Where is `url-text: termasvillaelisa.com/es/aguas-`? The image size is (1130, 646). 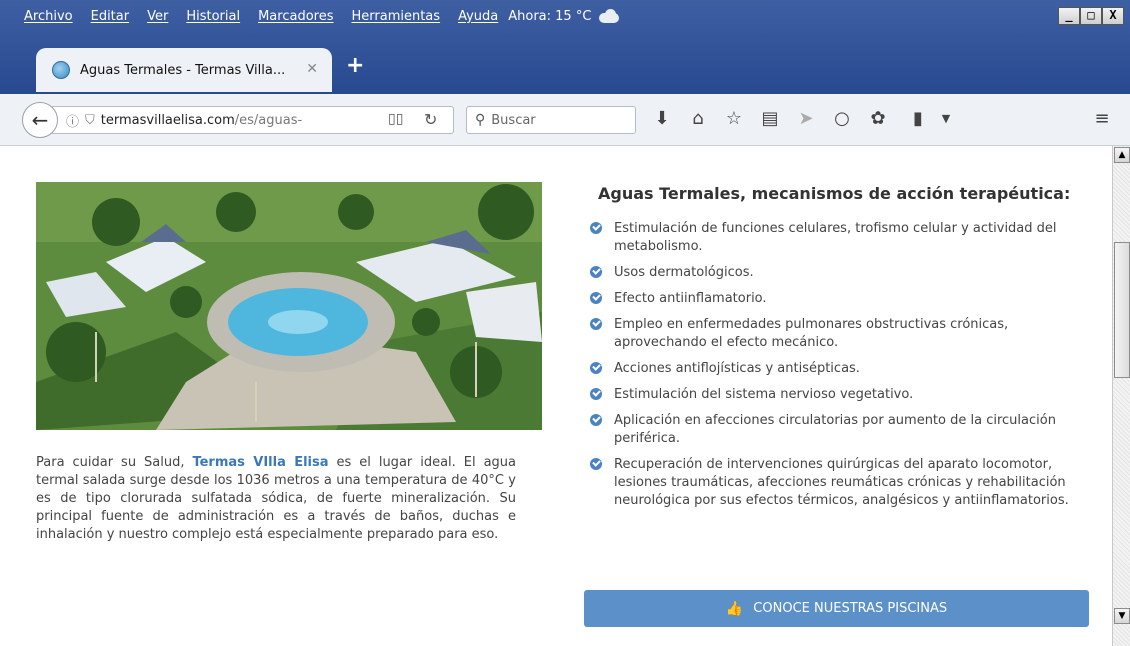 url-text: termasvillaelisa.com/es/aguas- is located at coordinates (201, 120).